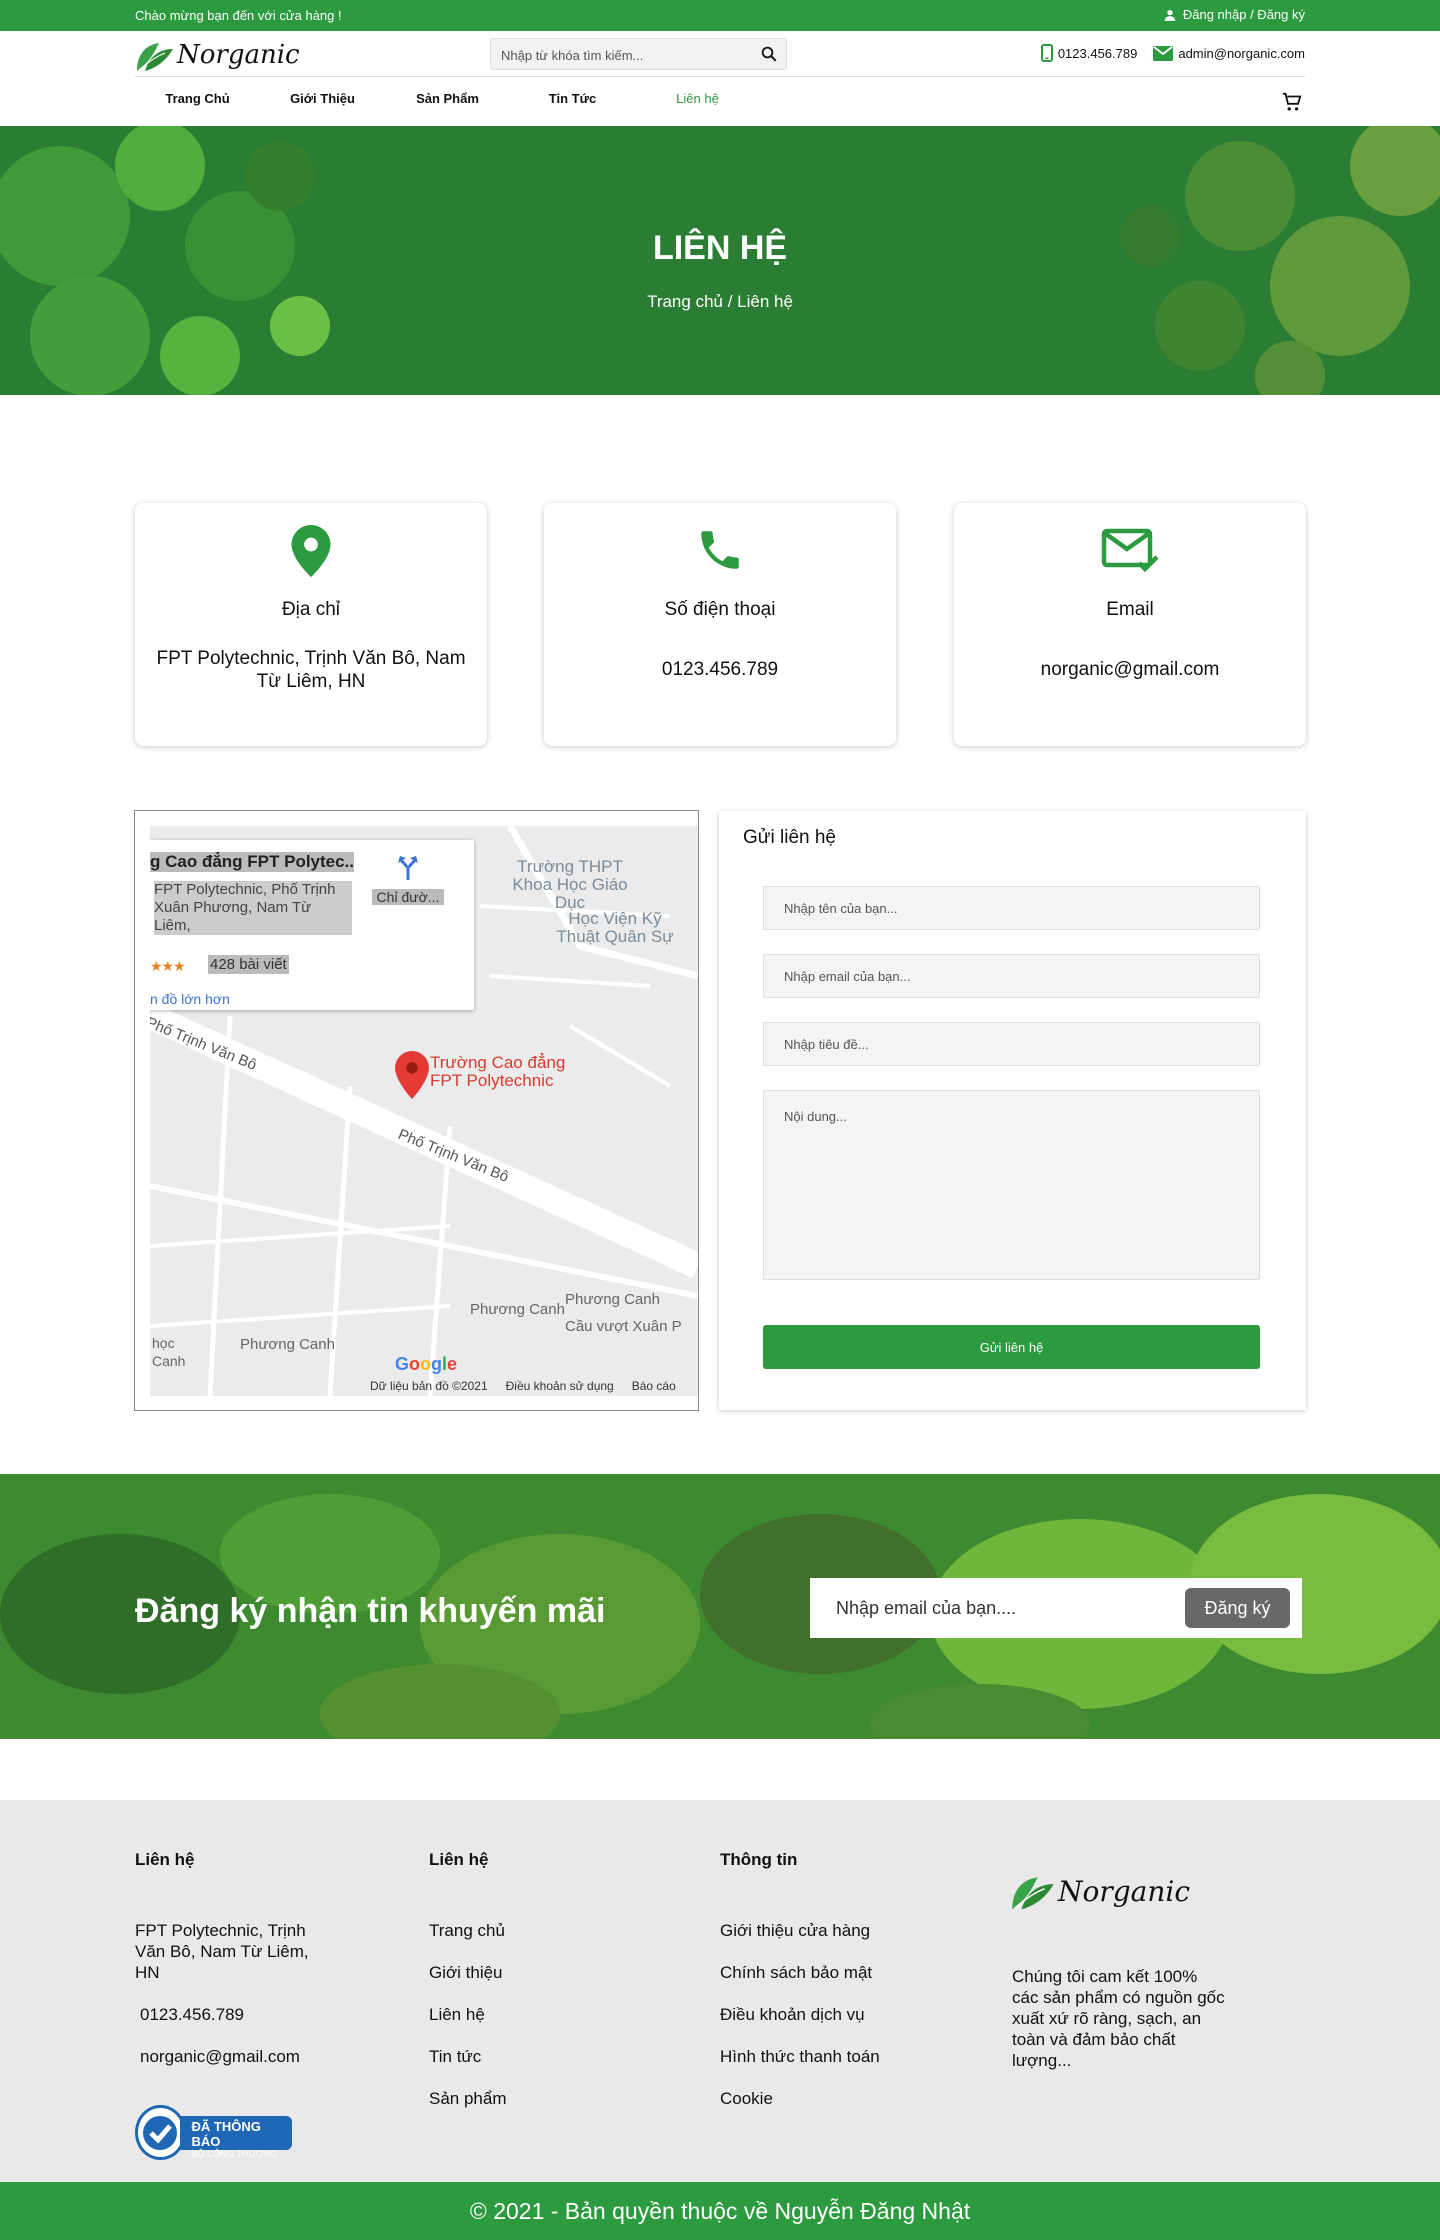 This screenshot has width=1440, height=2240. Describe the element at coordinates (1097, 53) in the screenshot. I see `header-phone-text: 0123.456.789` at that location.